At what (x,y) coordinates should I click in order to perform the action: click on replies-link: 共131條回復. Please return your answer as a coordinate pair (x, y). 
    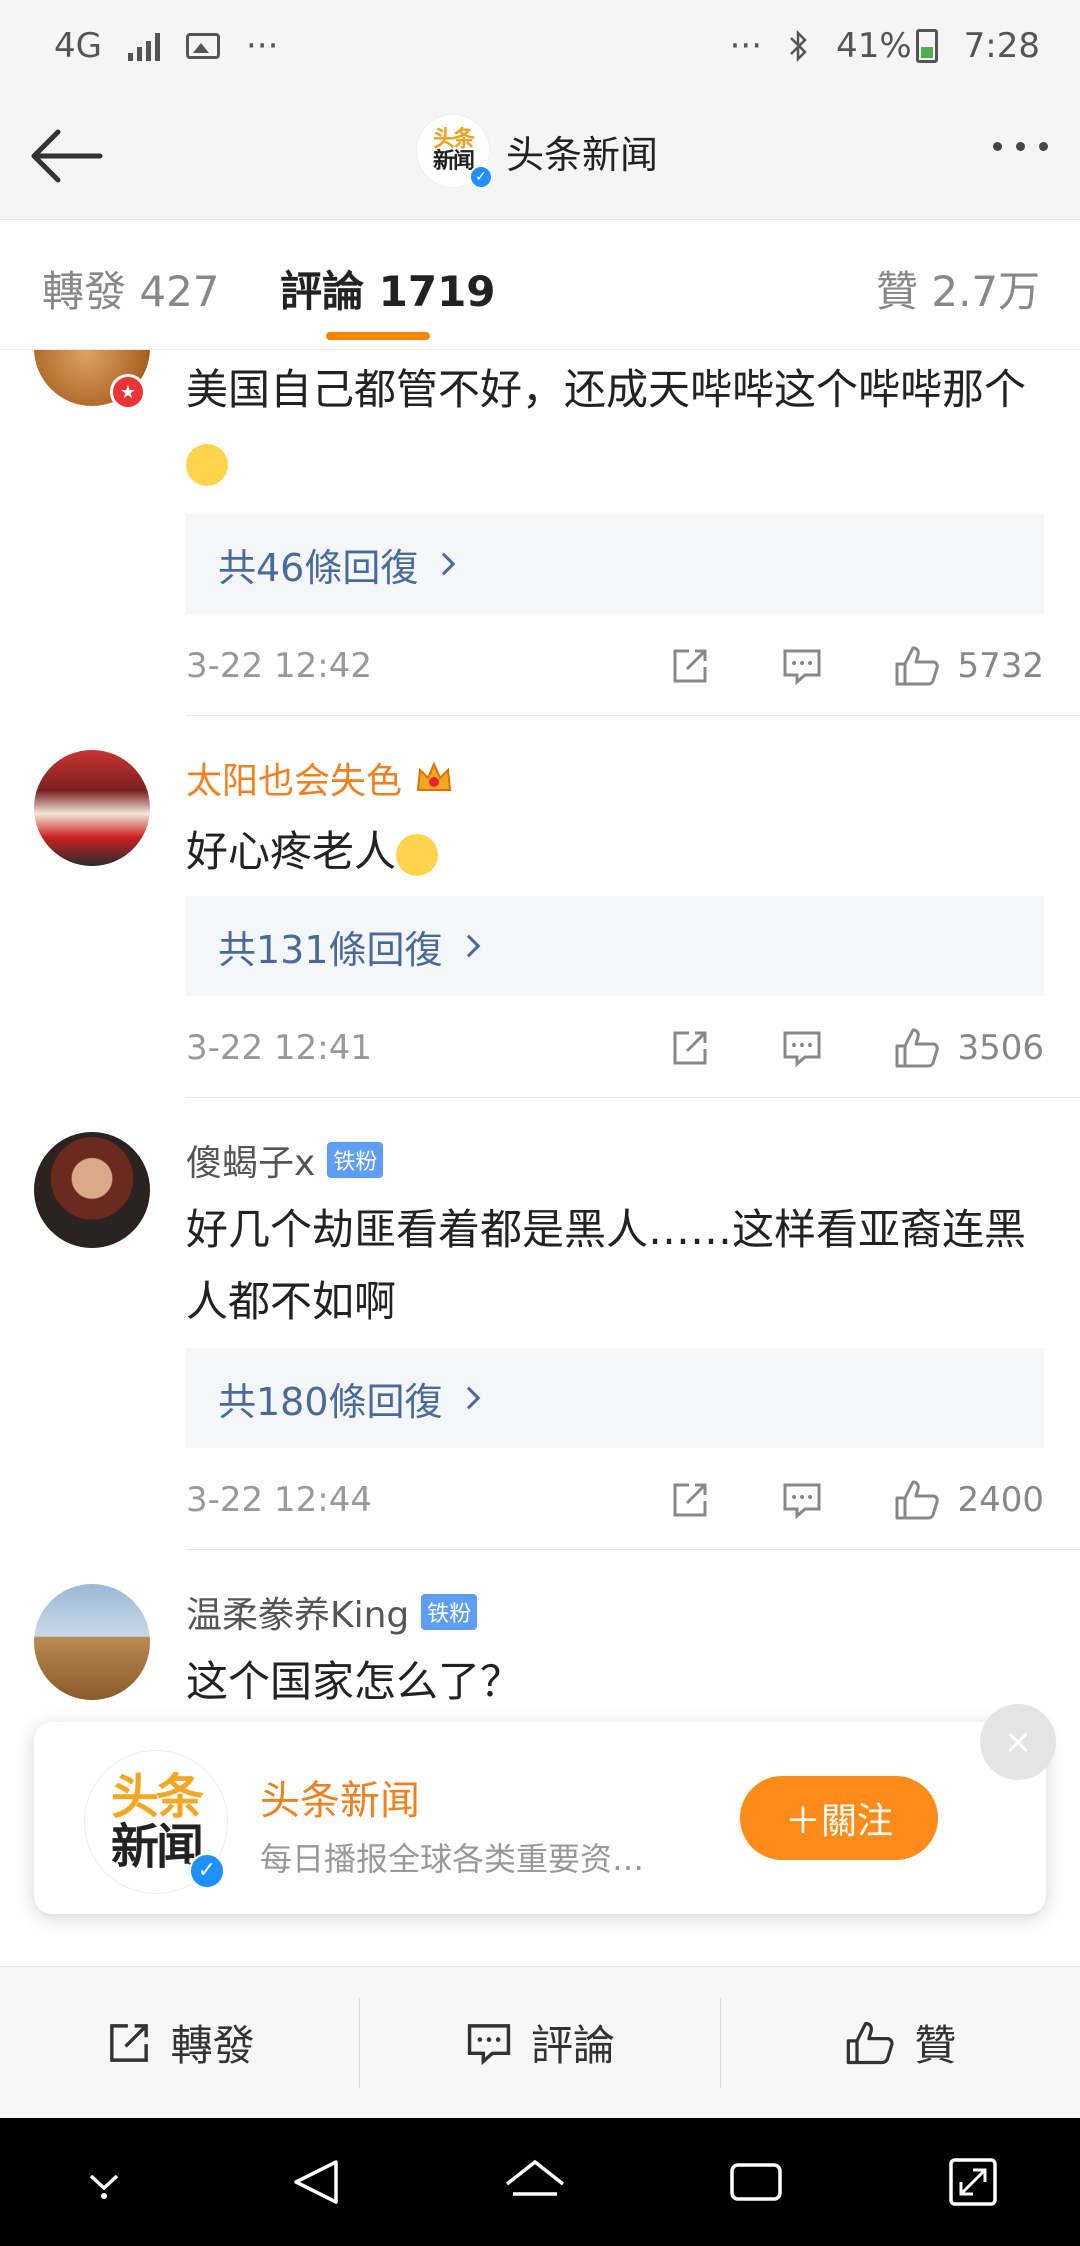
    Looking at the image, I should click on (615, 946).